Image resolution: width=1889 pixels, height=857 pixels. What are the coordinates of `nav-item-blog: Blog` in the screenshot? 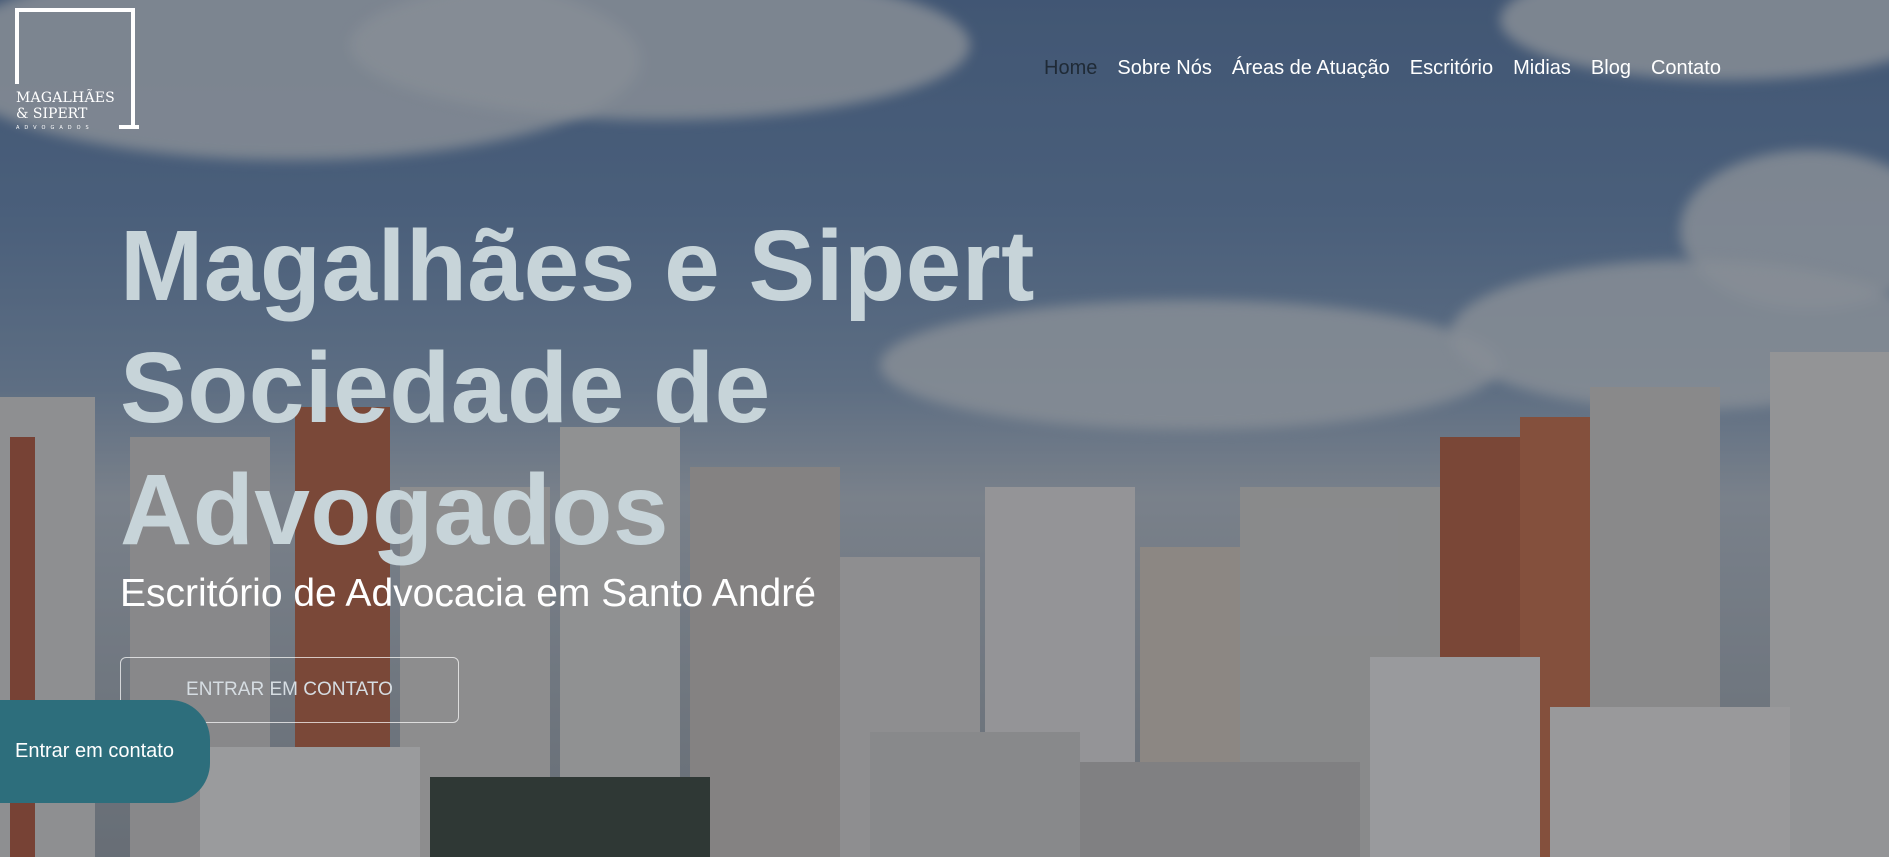 It's located at (1611, 68).